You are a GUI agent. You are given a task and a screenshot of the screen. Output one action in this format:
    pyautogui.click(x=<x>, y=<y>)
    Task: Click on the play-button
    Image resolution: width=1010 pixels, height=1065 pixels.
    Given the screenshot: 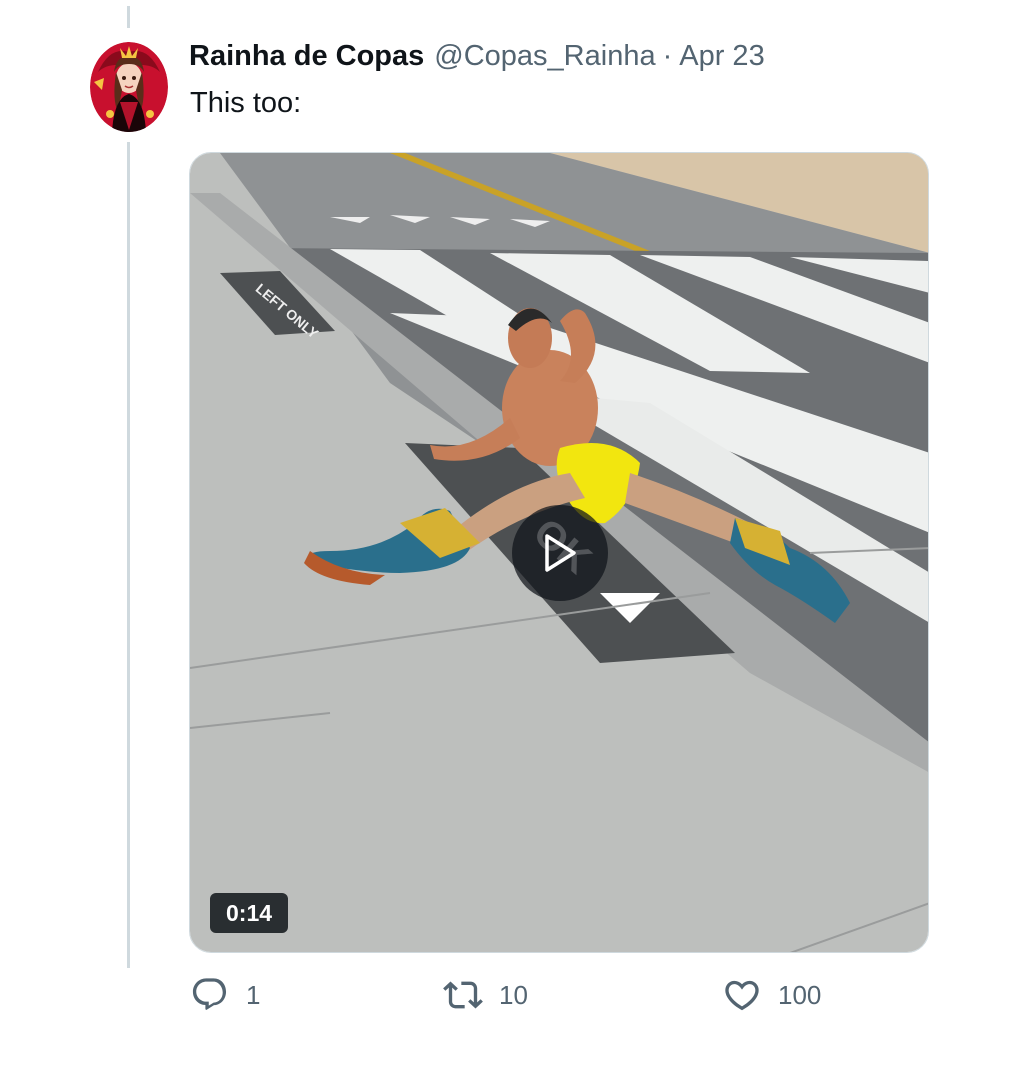 What is the action you would take?
    pyautogui.click(x=560, y=553)
    